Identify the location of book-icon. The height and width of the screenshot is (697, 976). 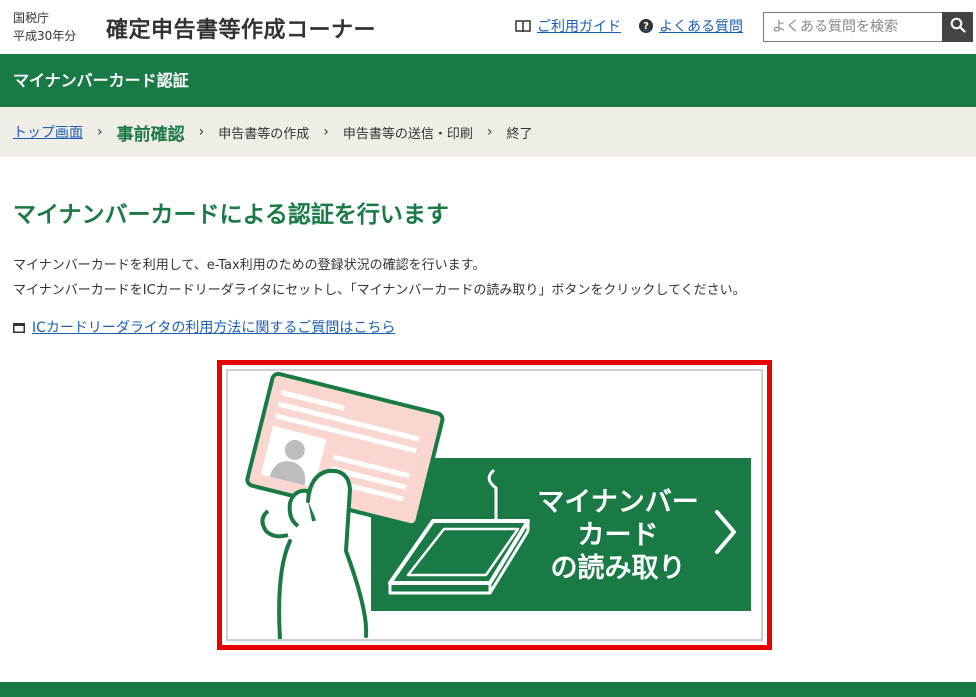
(523, 26).